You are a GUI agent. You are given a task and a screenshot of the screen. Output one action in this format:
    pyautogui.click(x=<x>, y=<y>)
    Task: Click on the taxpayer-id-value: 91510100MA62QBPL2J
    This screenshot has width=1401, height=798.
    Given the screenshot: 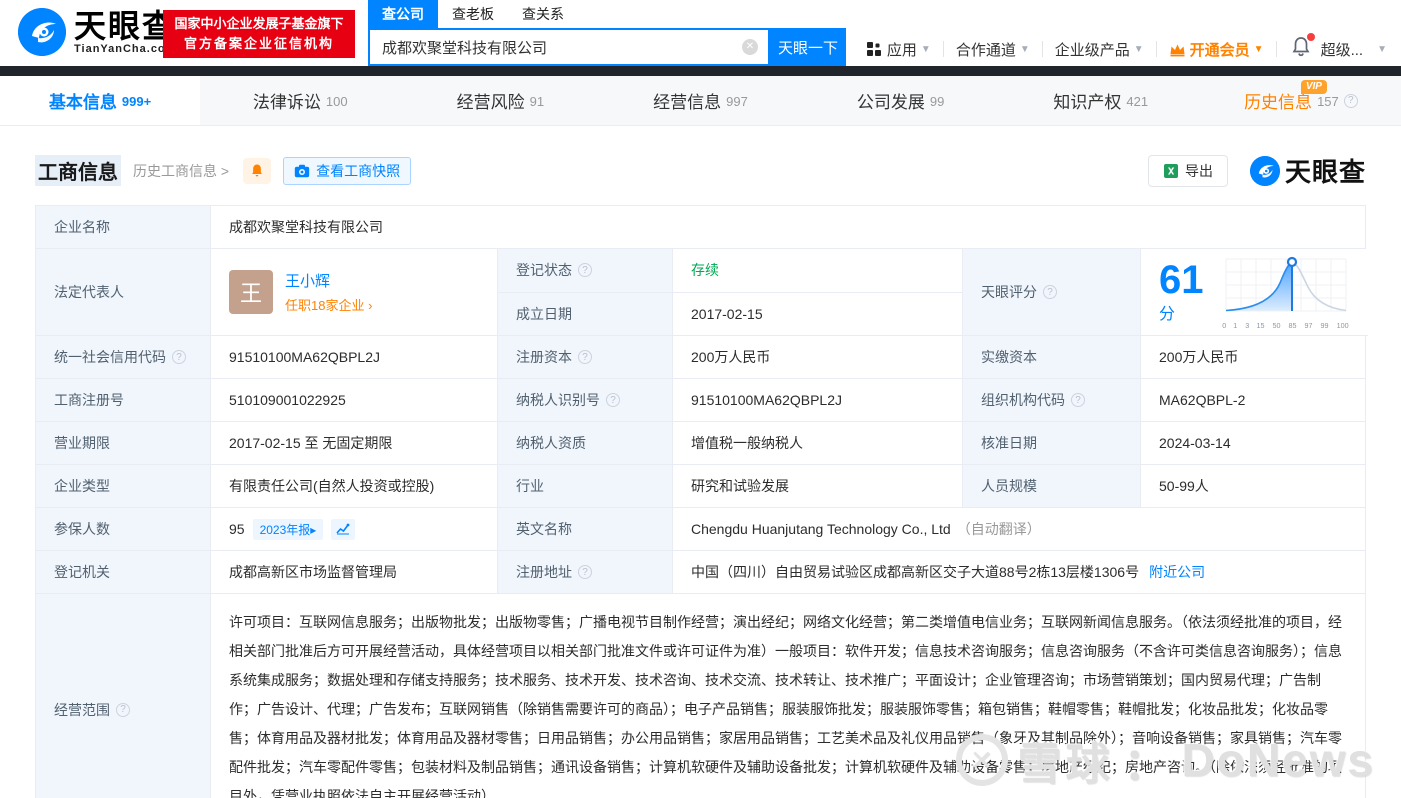 What is the action you would take?
    pyautogui.click(x=818, y=400)
    